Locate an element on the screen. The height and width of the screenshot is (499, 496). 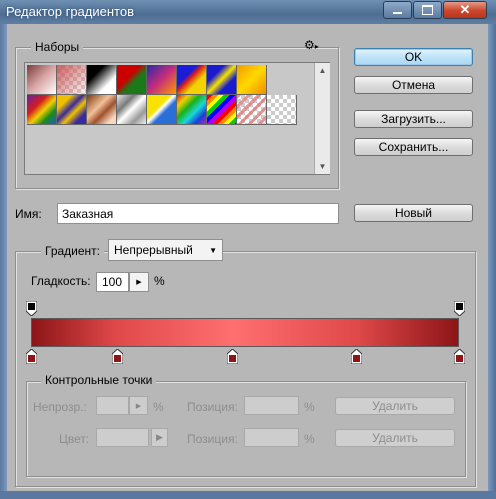
maximize-button is located at coordinates (427, 10).